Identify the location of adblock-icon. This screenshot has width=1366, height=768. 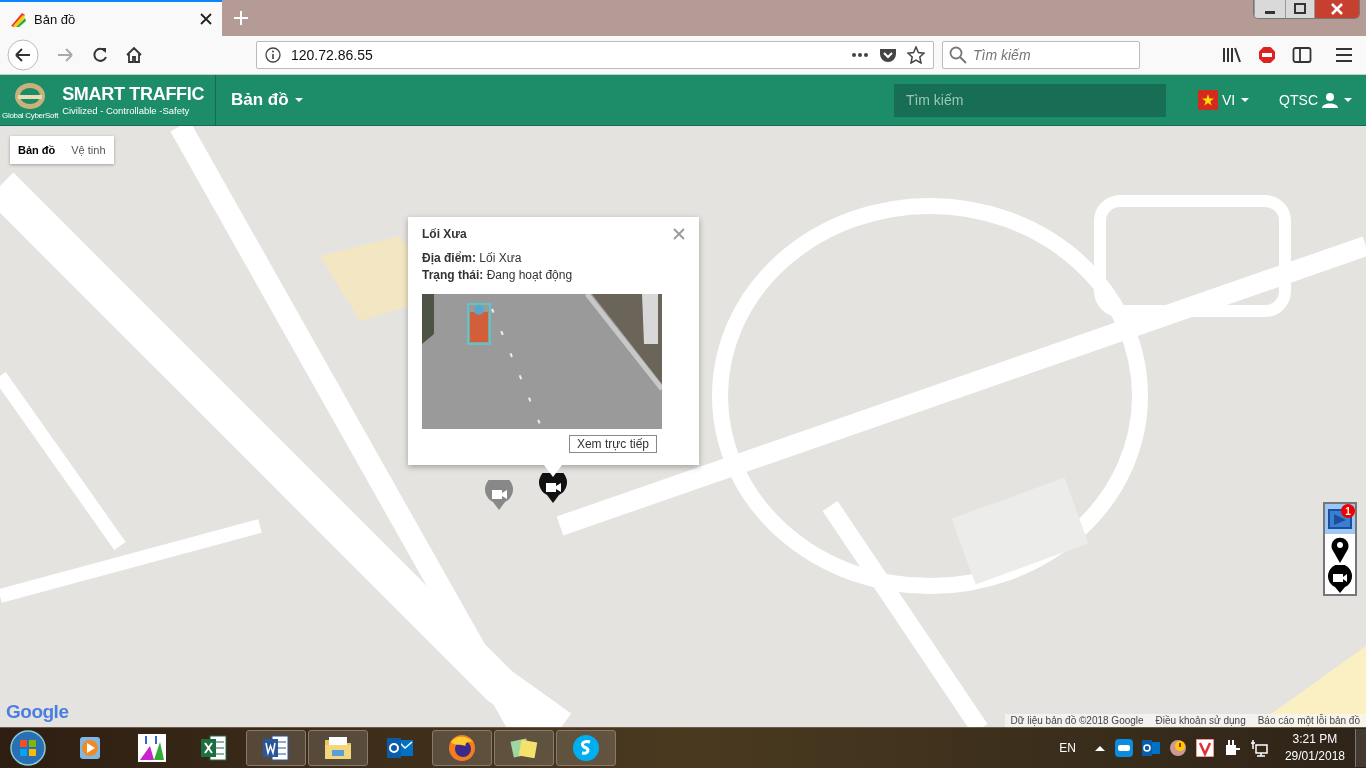
(1267, 55).